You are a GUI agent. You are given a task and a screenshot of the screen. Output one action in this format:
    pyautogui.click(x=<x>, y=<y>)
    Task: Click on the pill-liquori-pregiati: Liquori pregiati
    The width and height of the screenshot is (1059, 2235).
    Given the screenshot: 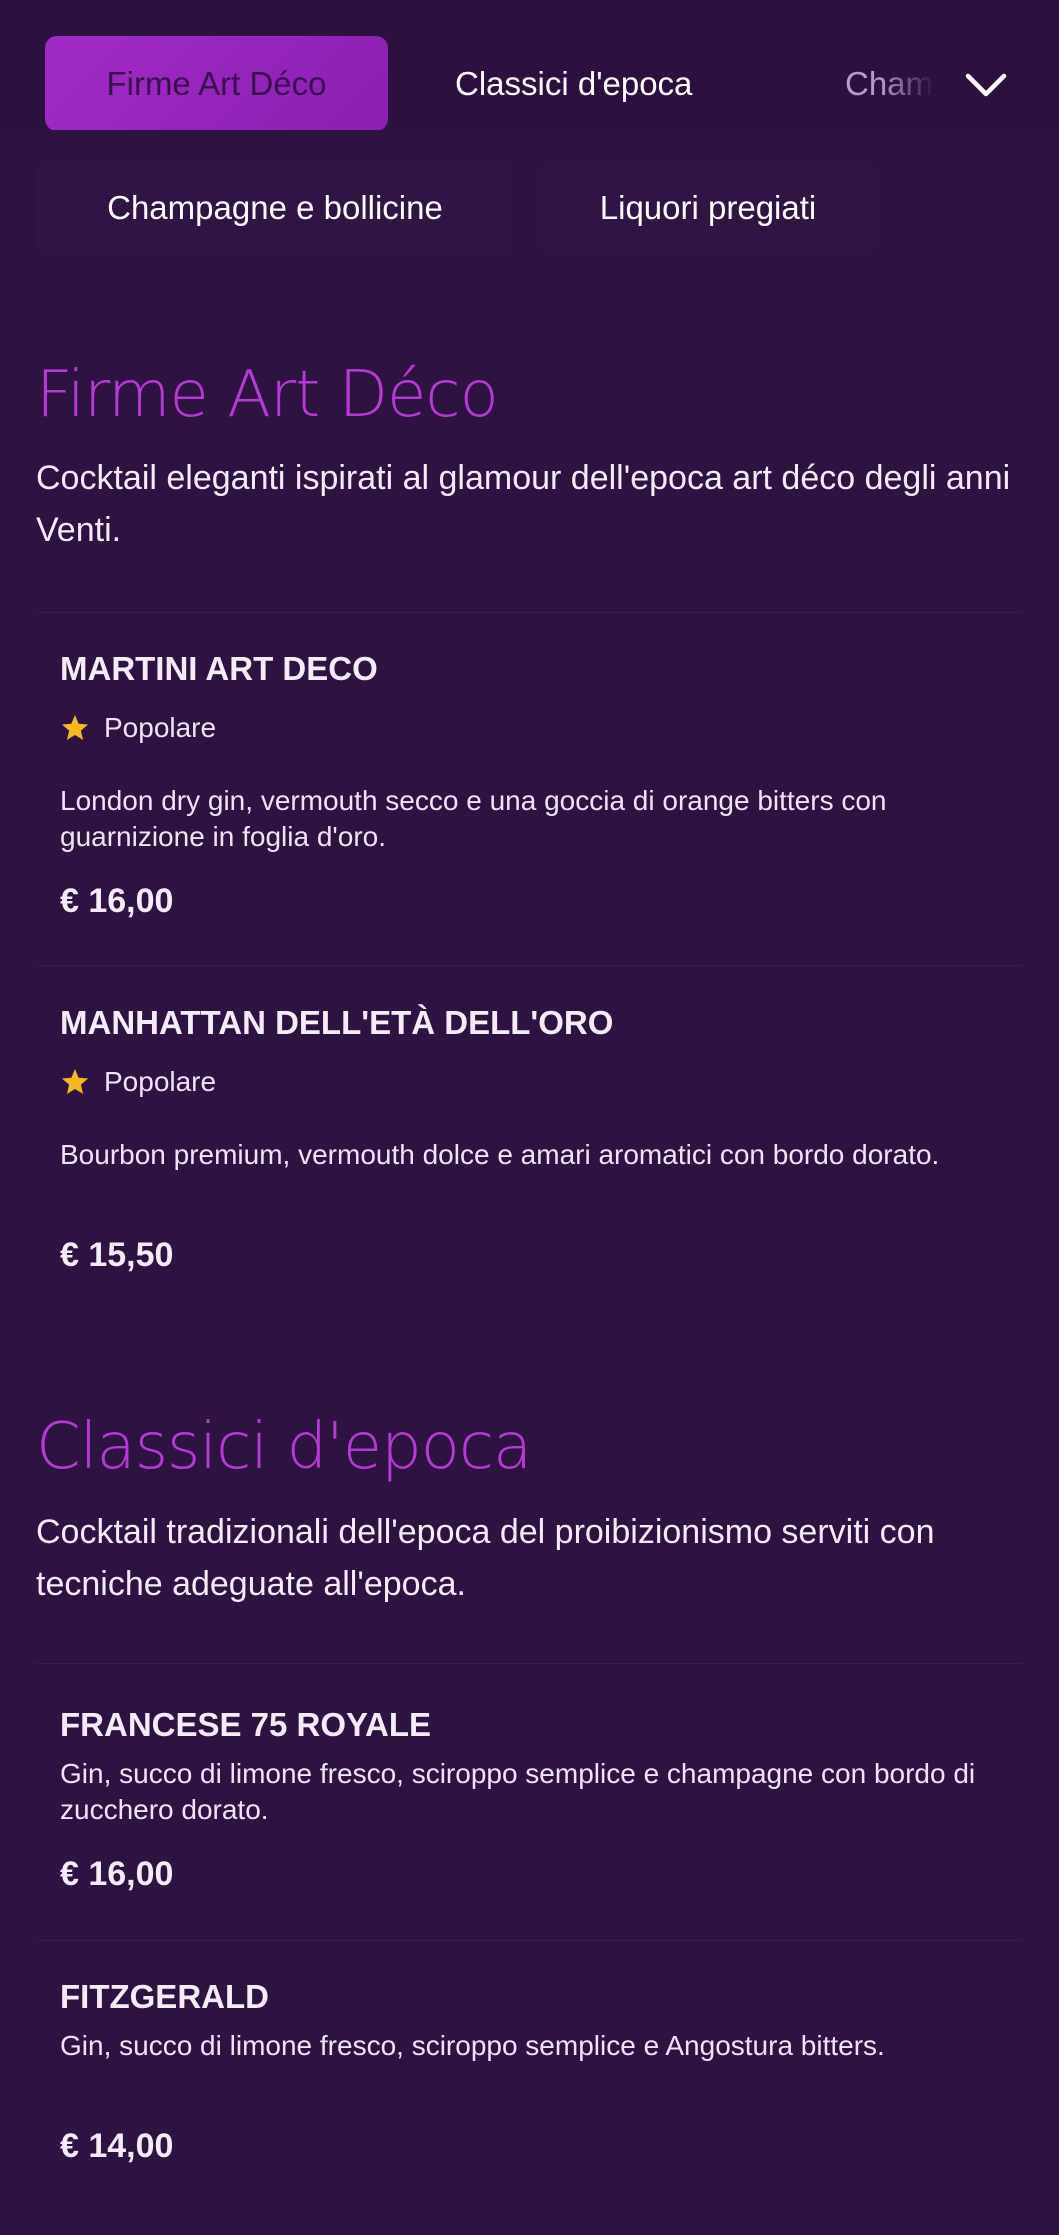 What is the action you would take?
    pyautogui.click(x=708, y=208)
    